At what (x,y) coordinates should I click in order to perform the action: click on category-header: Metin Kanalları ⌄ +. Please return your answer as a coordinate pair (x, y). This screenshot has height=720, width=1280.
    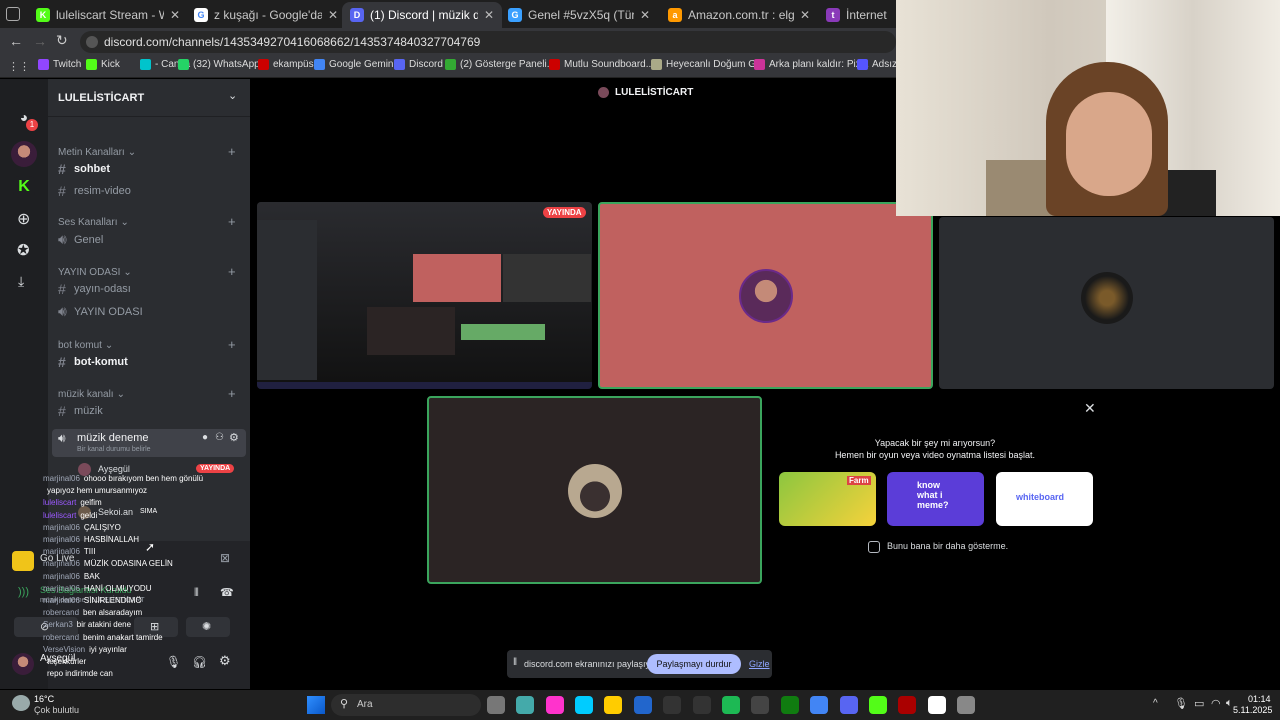
    Looking at the image, I should click on (151, 151).